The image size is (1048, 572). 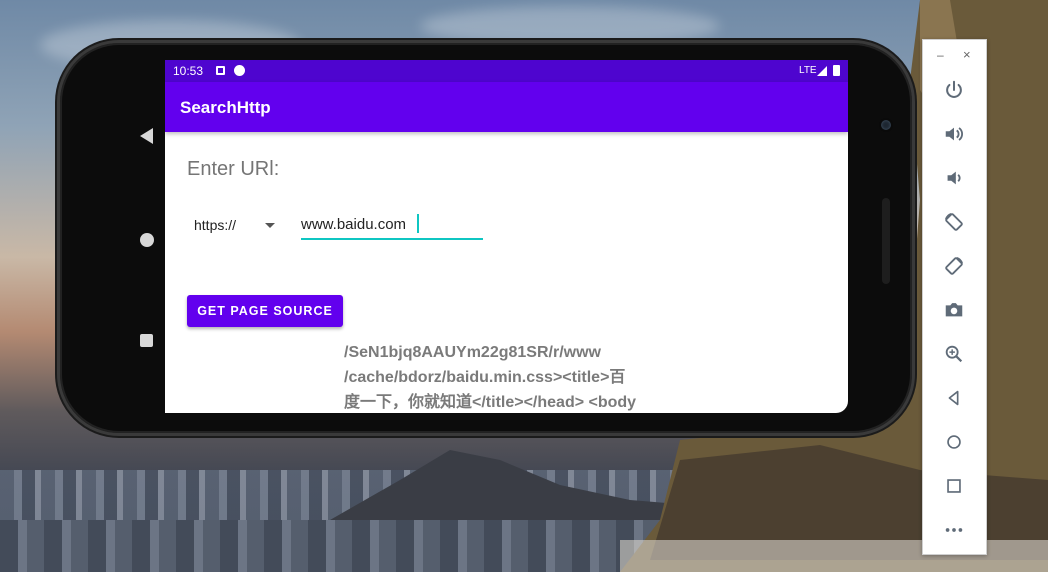 I want to click on app-bar: SearchHttp, so click(x=506, y=107).